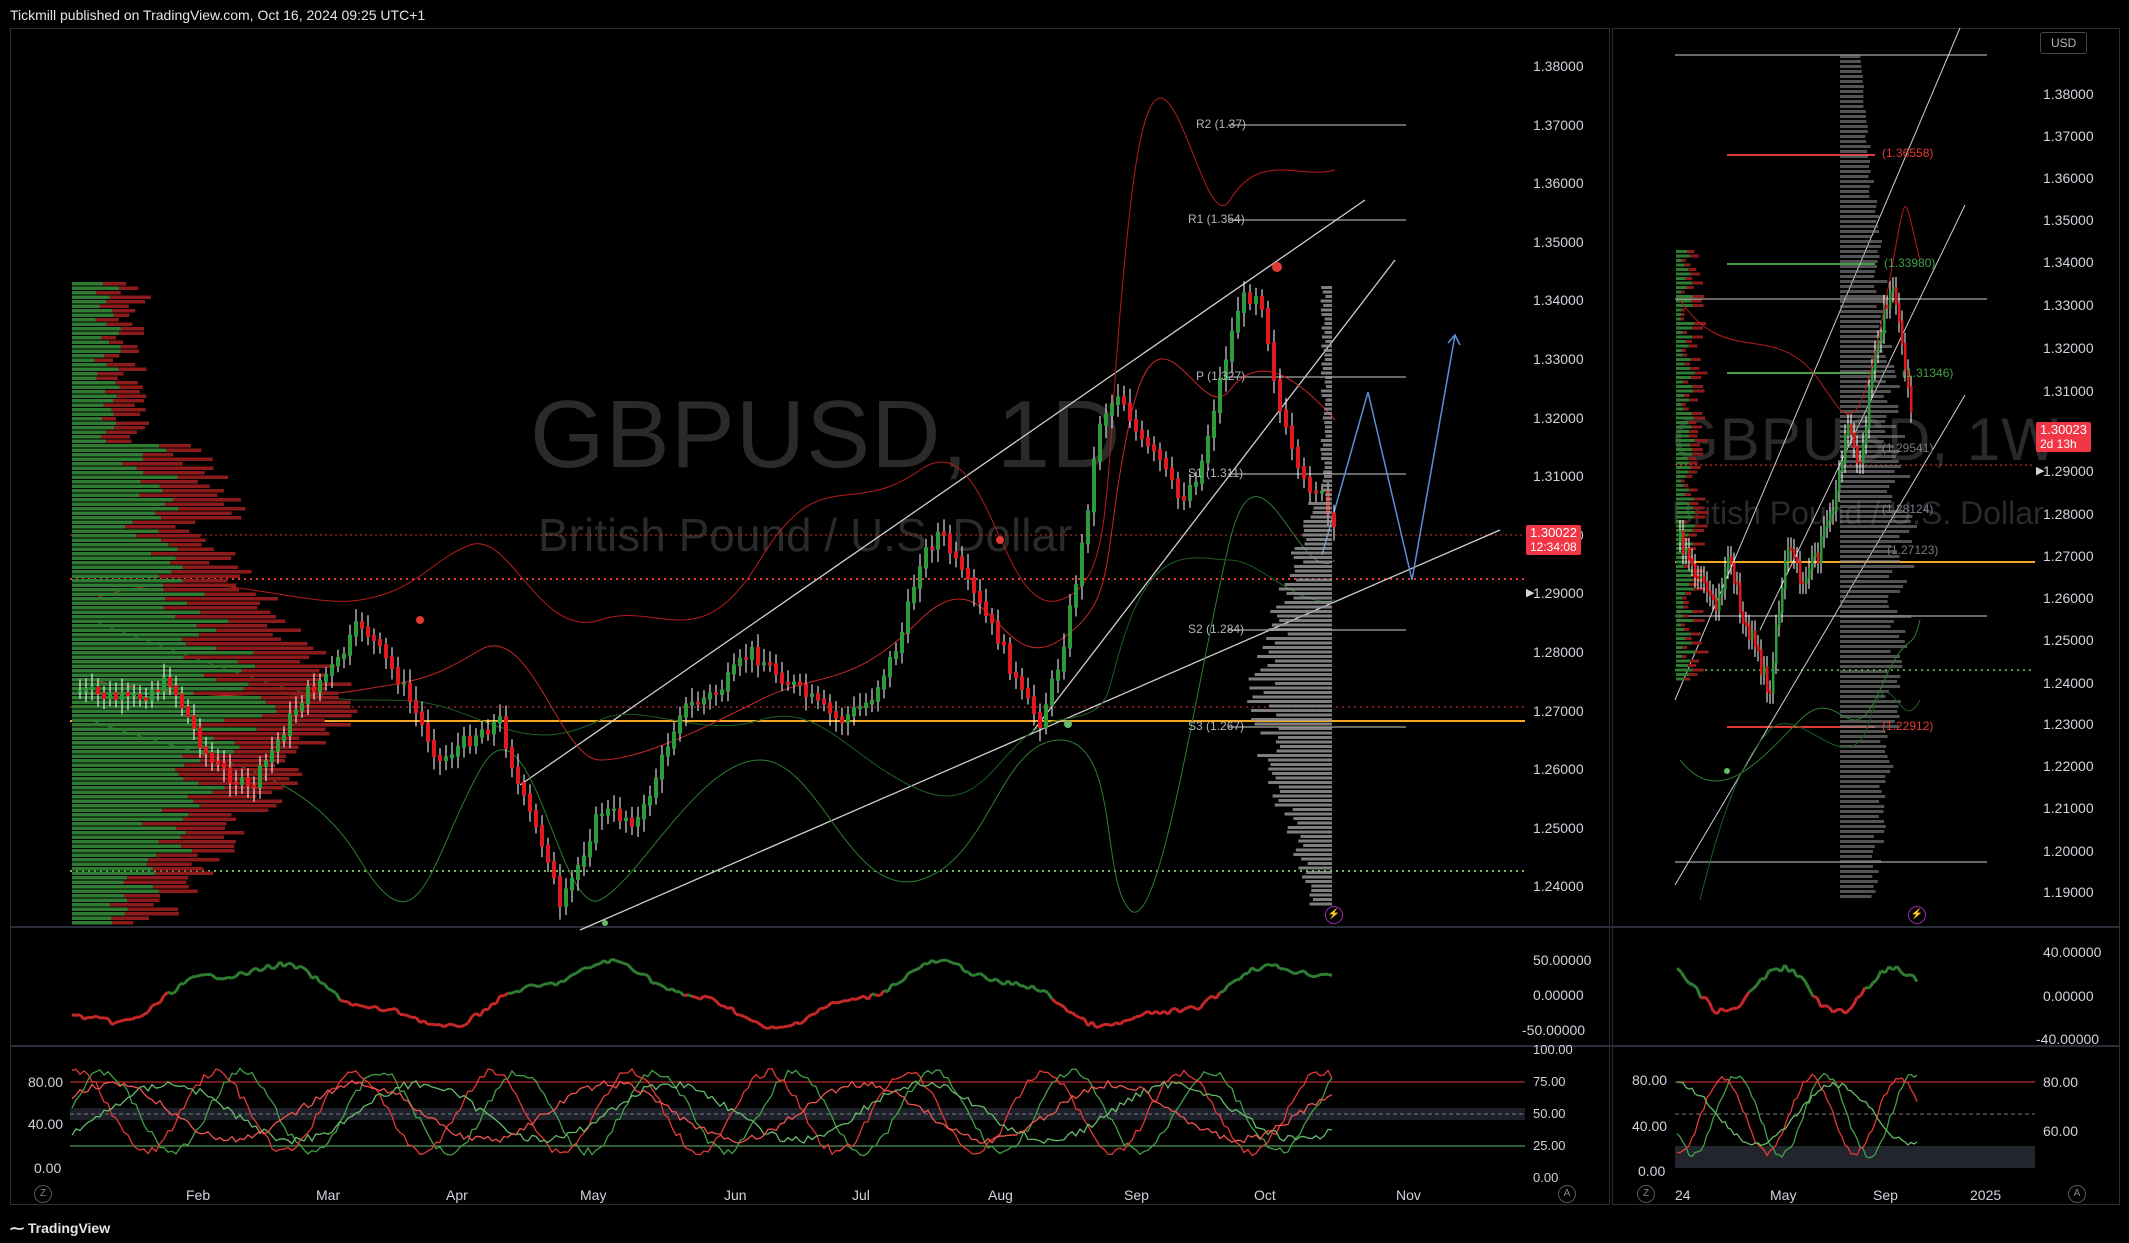 The width and height of the screenshot is (2129, 1243). Describe the element at coordinates (2064, 43) in the screenshot. I see `currency-button: USD` at that location.